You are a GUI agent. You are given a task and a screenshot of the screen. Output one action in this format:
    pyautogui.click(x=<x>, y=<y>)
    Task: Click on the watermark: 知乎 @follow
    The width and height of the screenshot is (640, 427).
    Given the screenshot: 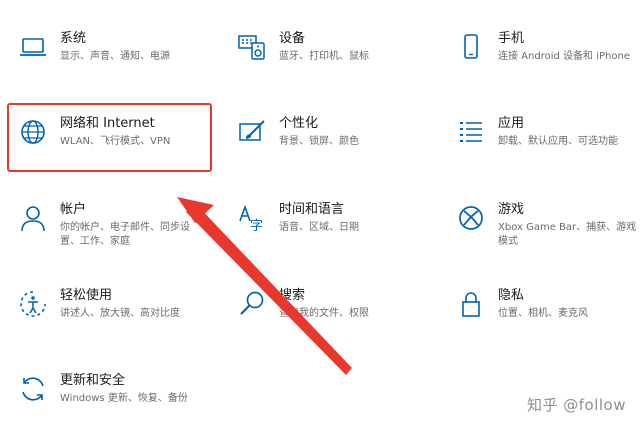 What is the action you would take?
    pyautogui.click(x=576, y=405)
    